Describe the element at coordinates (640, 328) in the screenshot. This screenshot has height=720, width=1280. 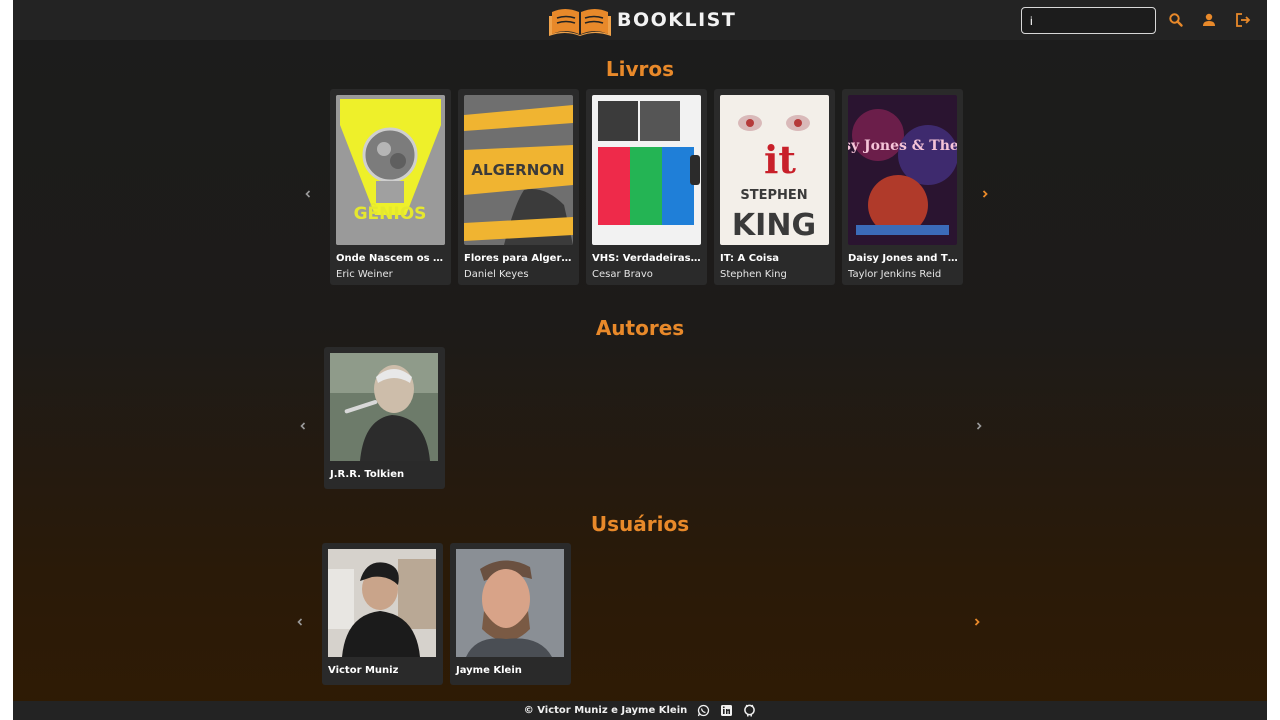
I see `authors-section-title: Autores` at that location.